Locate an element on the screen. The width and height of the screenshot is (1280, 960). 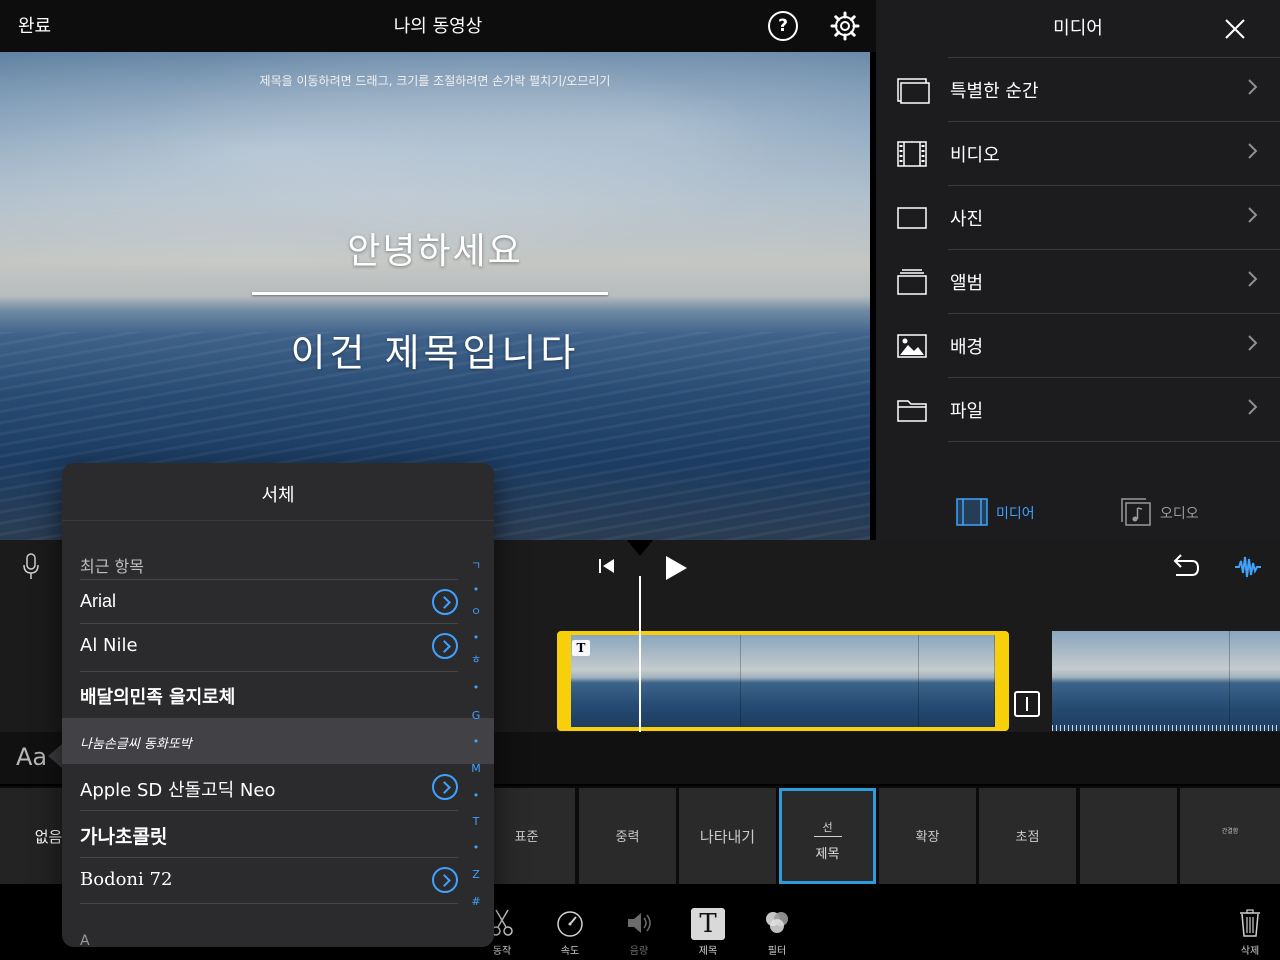
playhead is located at coordinates (640, 654).